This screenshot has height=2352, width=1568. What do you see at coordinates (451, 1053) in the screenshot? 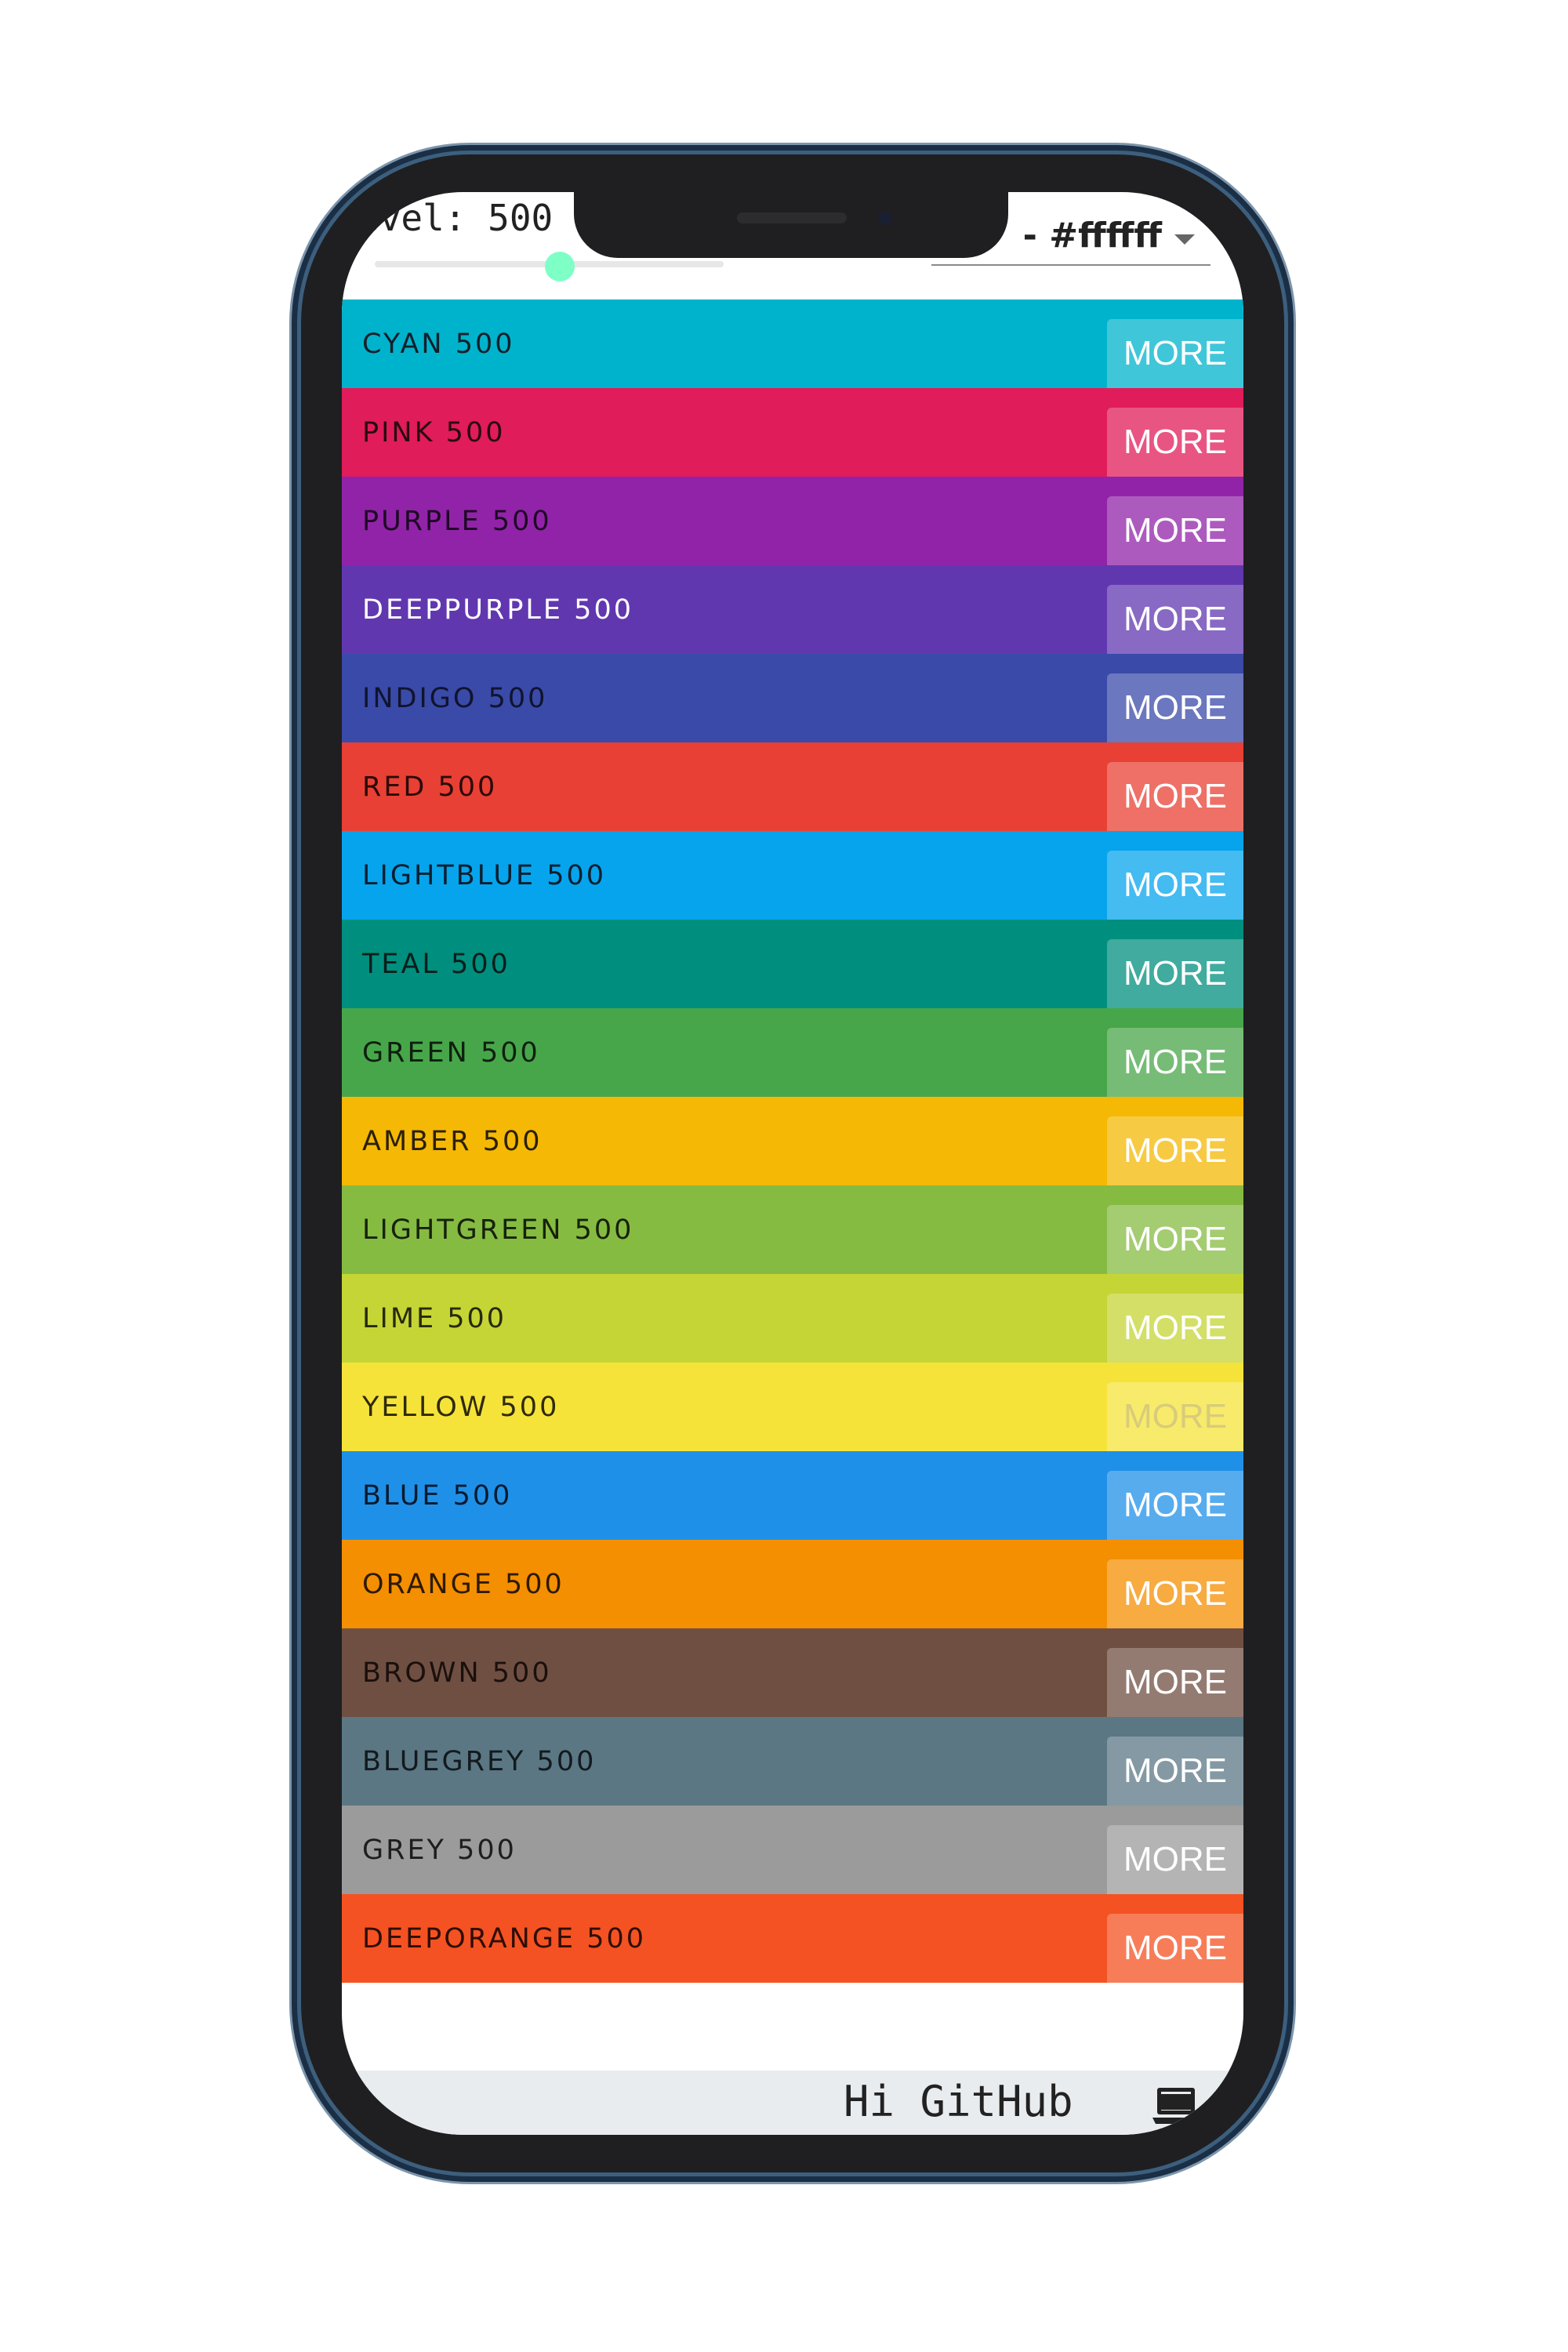
I see `color-name: GREEN 500` at bounding box center [451, 1053].